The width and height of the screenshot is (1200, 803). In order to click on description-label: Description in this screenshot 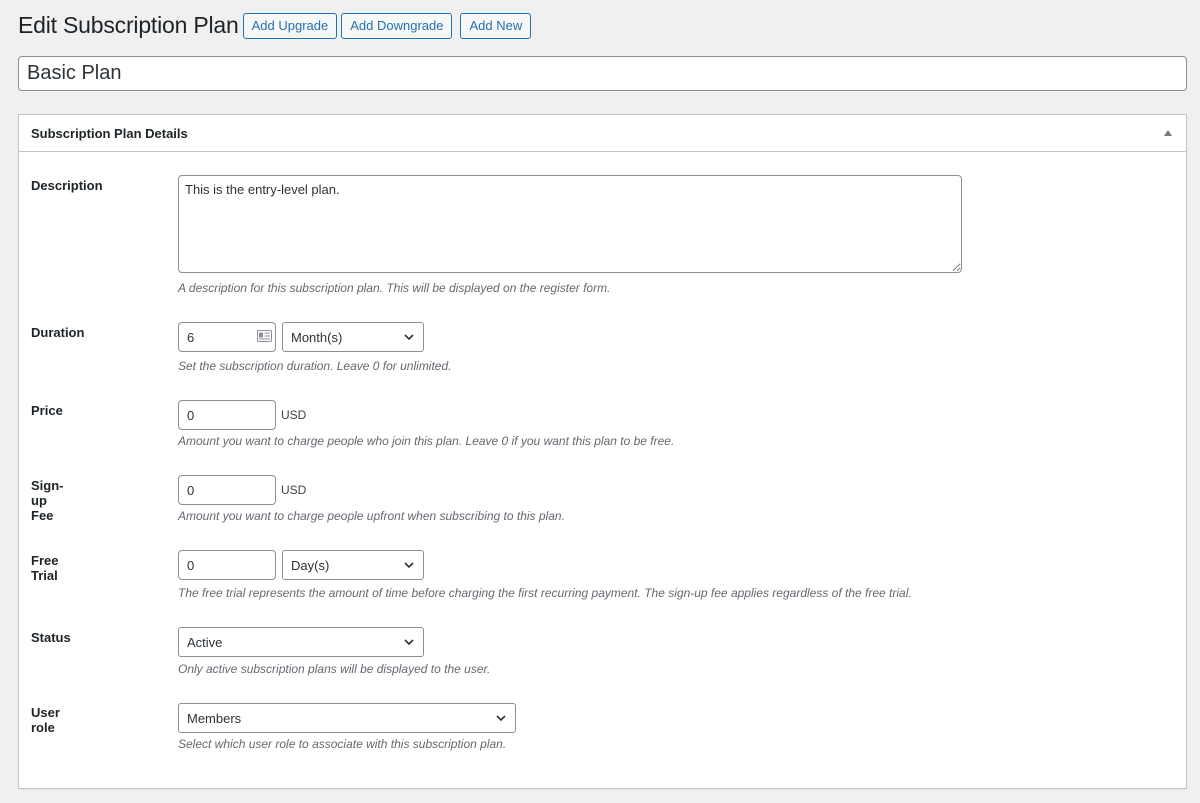, I will do `click(67, 185)`.